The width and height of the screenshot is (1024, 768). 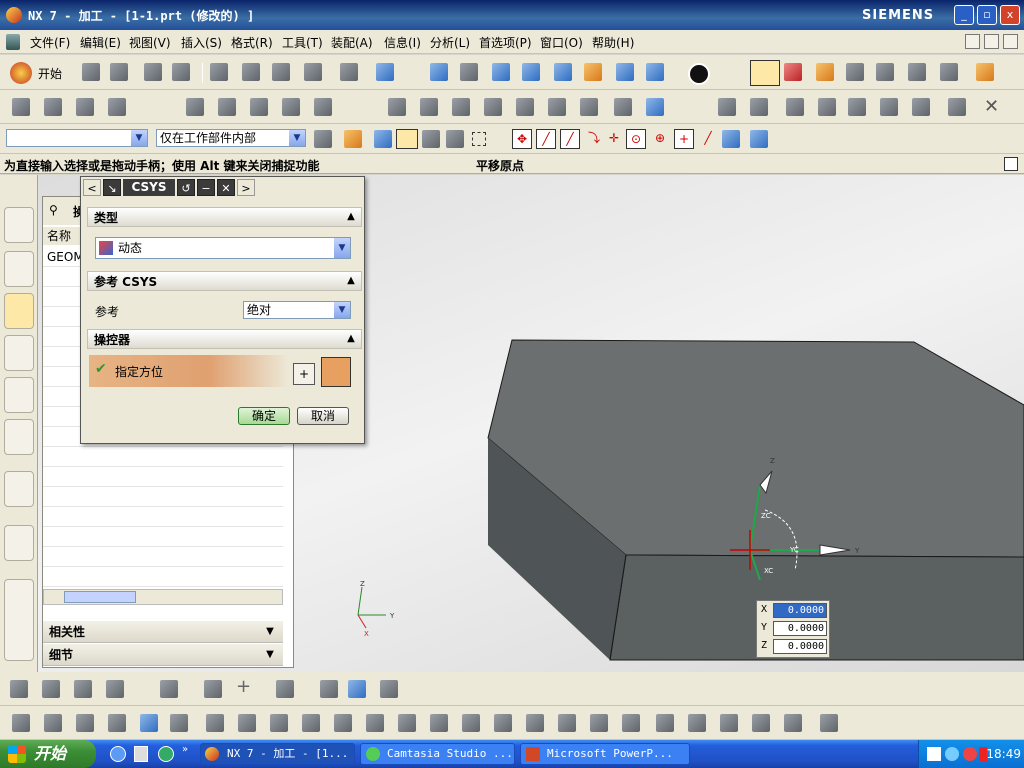 What do you see at coordinates (352, 42) in the screenshot?
I see `menu-assembly: 装配(A)` at bounding box center [352, 42].